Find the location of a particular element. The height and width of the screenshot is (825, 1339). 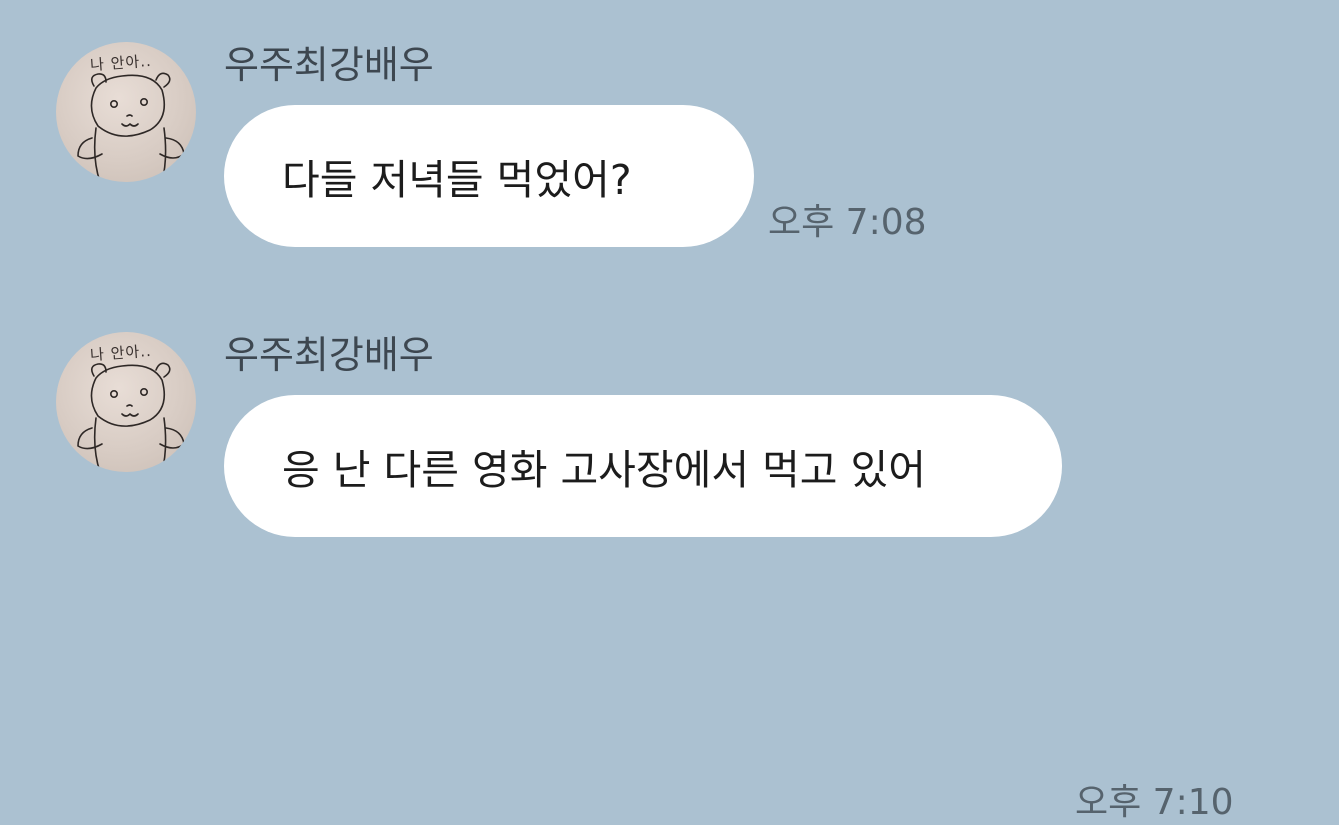

message-bubble: 응 난 다른 영화 고사장에서 먹고 있어 is located at coordinates (643, 466).